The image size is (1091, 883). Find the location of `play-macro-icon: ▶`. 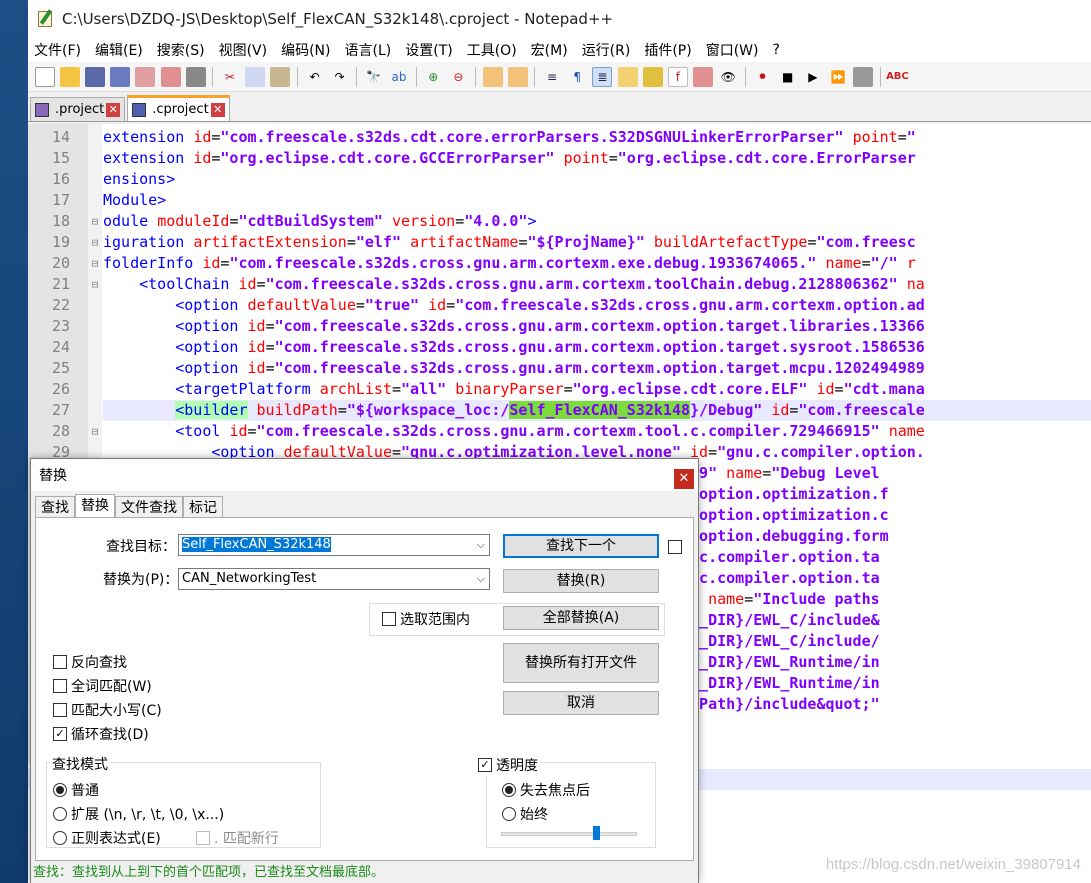

play-macro-icon: ▶ is located at coordinates (813, 77).